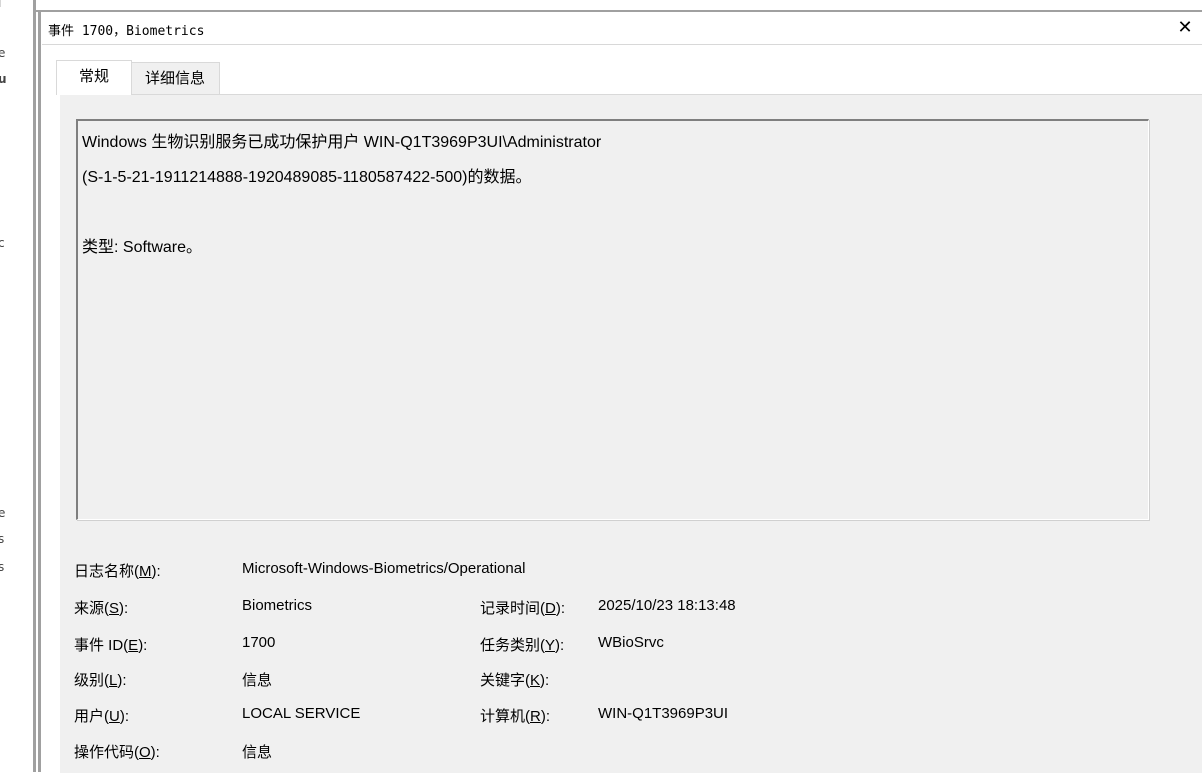  What do you see at coordinates (101, 608) in the screenshot?
I see `source-label: 来源(S):` at bounding box center [101, 608].